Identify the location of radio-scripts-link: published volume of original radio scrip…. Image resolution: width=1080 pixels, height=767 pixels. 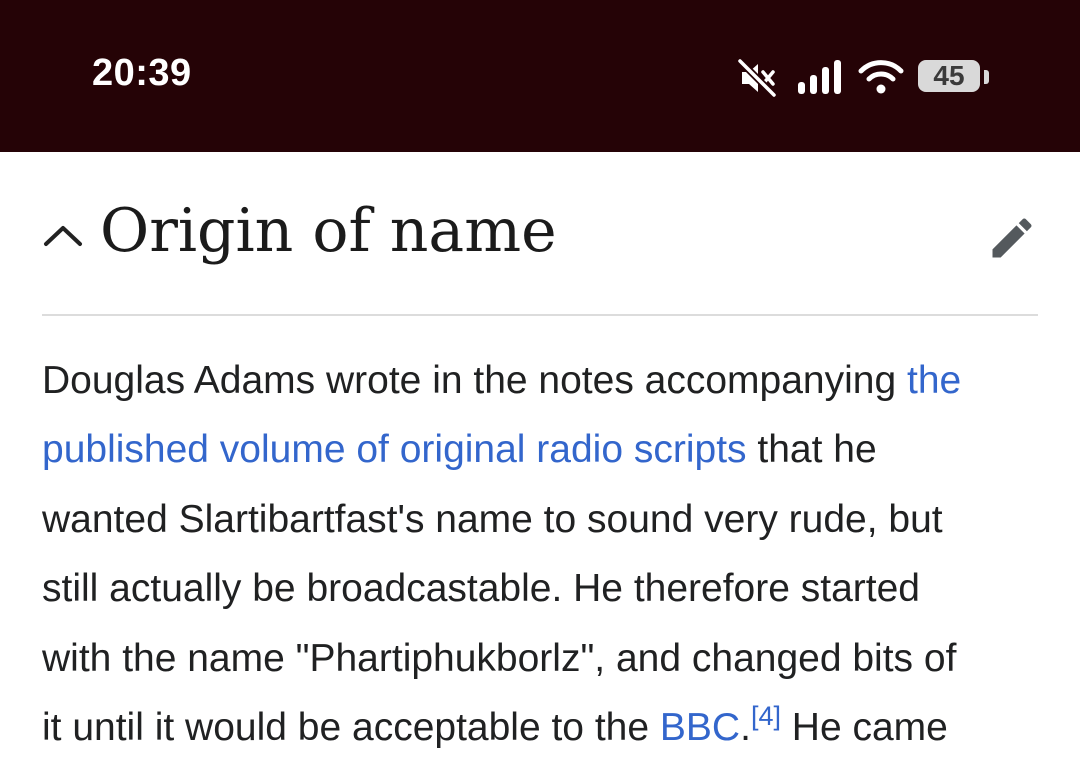
(394, 449).